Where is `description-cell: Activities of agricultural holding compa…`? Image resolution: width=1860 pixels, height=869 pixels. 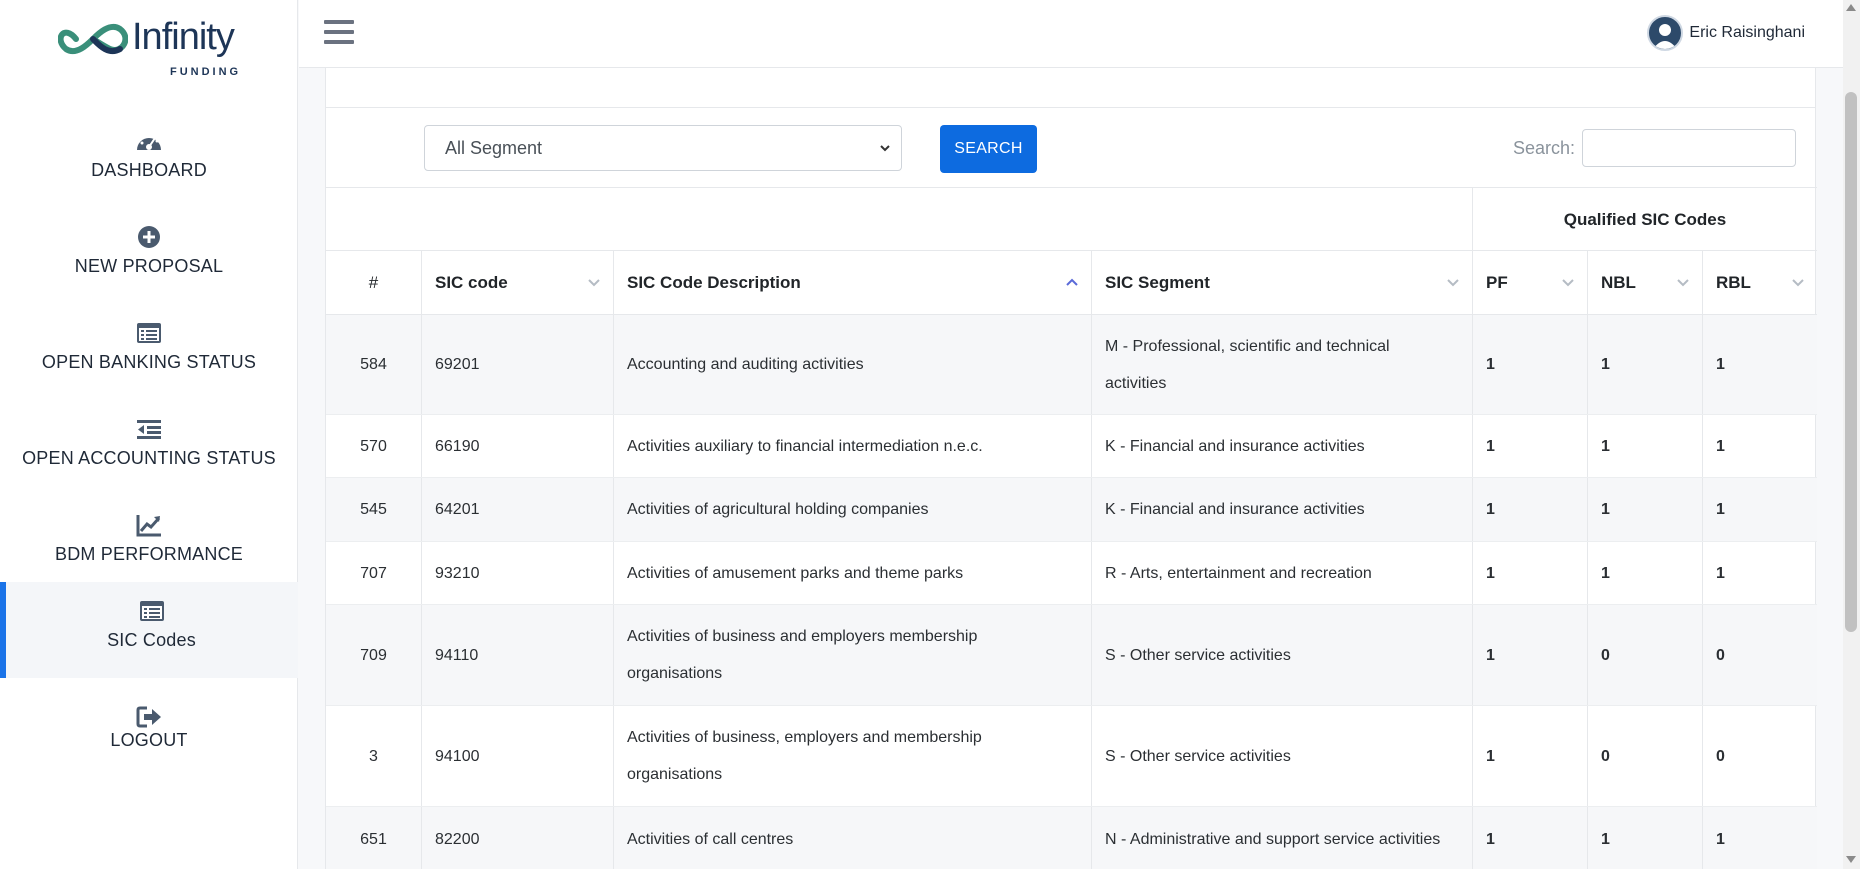 description-cell: Activities of agricultural holding compa… is located at coordinates (852, 509).